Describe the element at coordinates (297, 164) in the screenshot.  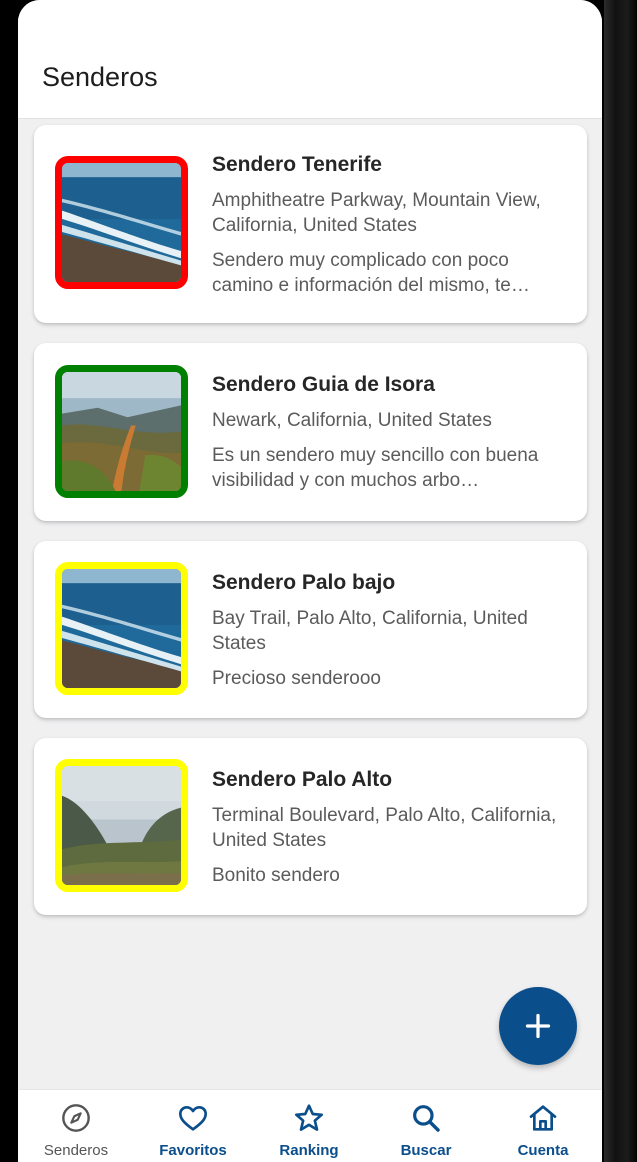
I see `trail-title: Sendero Tenerife` at that location.